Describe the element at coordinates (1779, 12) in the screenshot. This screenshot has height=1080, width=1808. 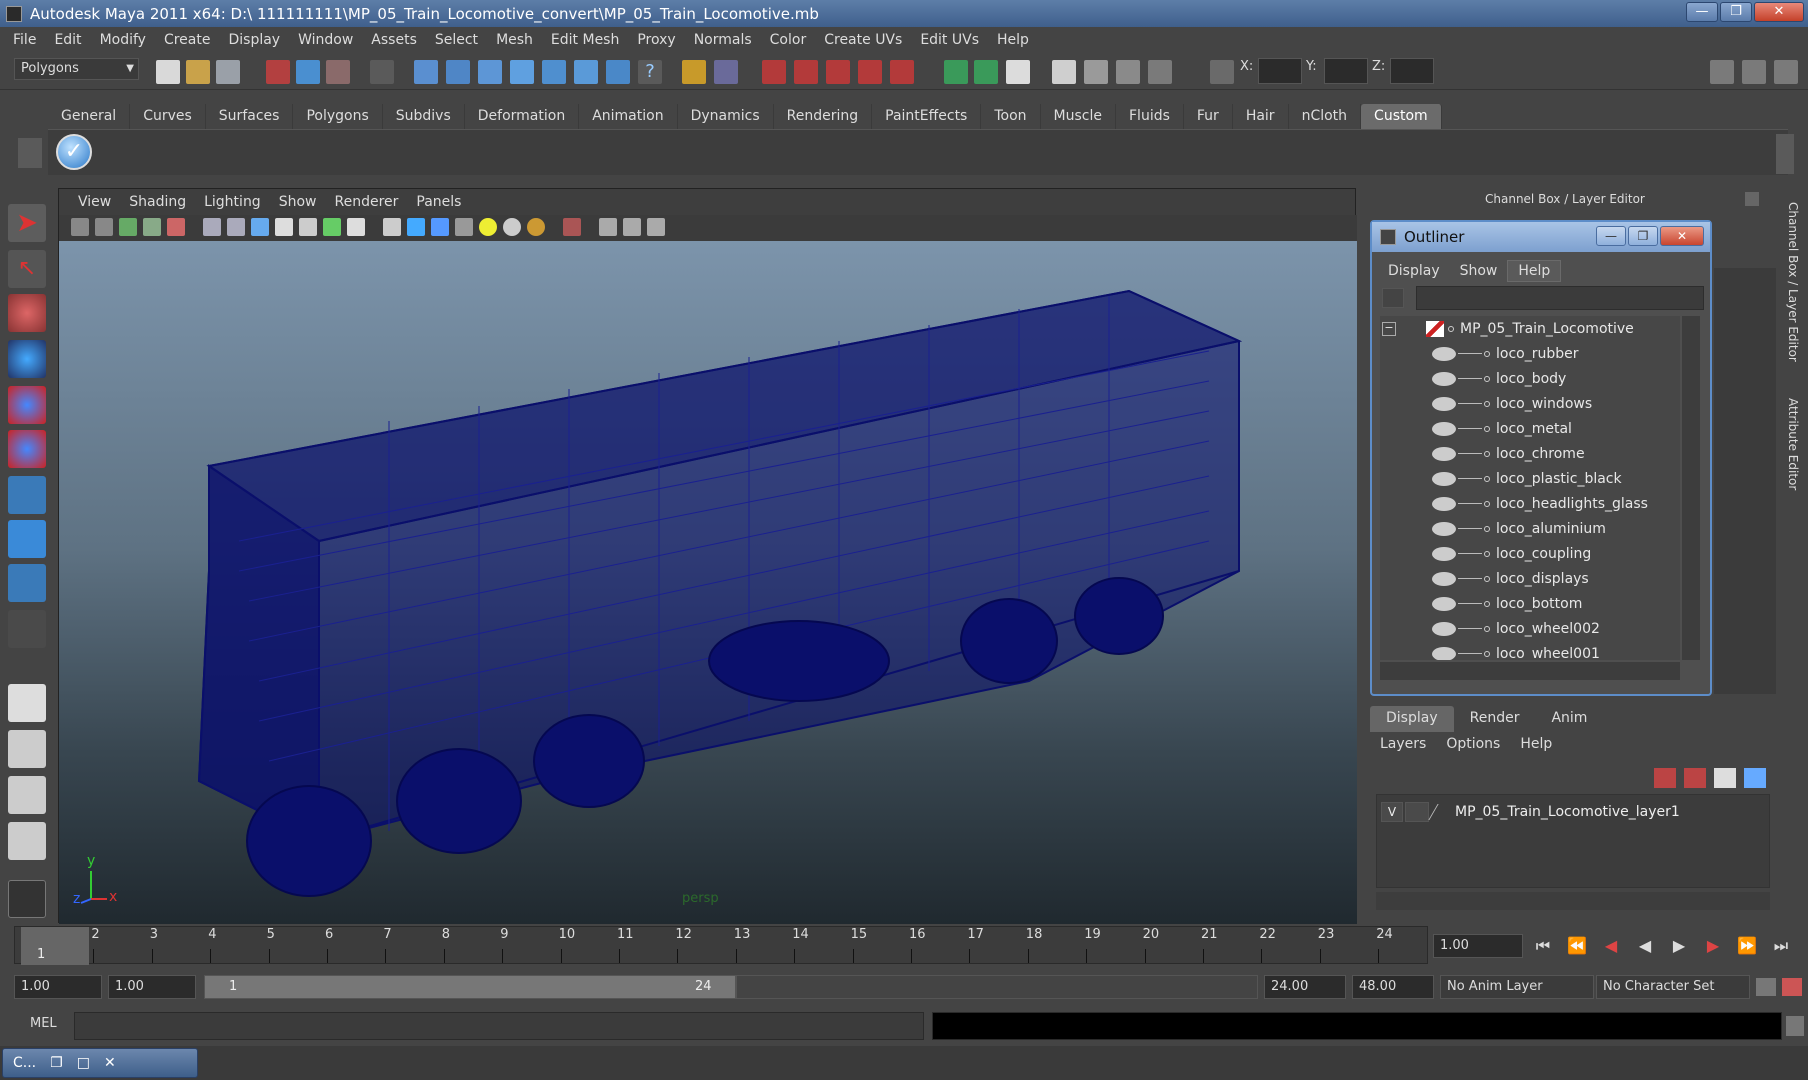
I see `close-button: ✕` at that location.